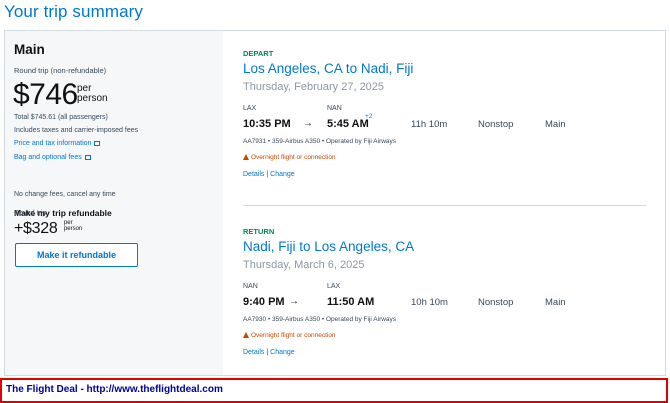 This screenshot has width=670, height=403. I want to click on return-date: Thursday, March 6, 2025, so click(304, 265).